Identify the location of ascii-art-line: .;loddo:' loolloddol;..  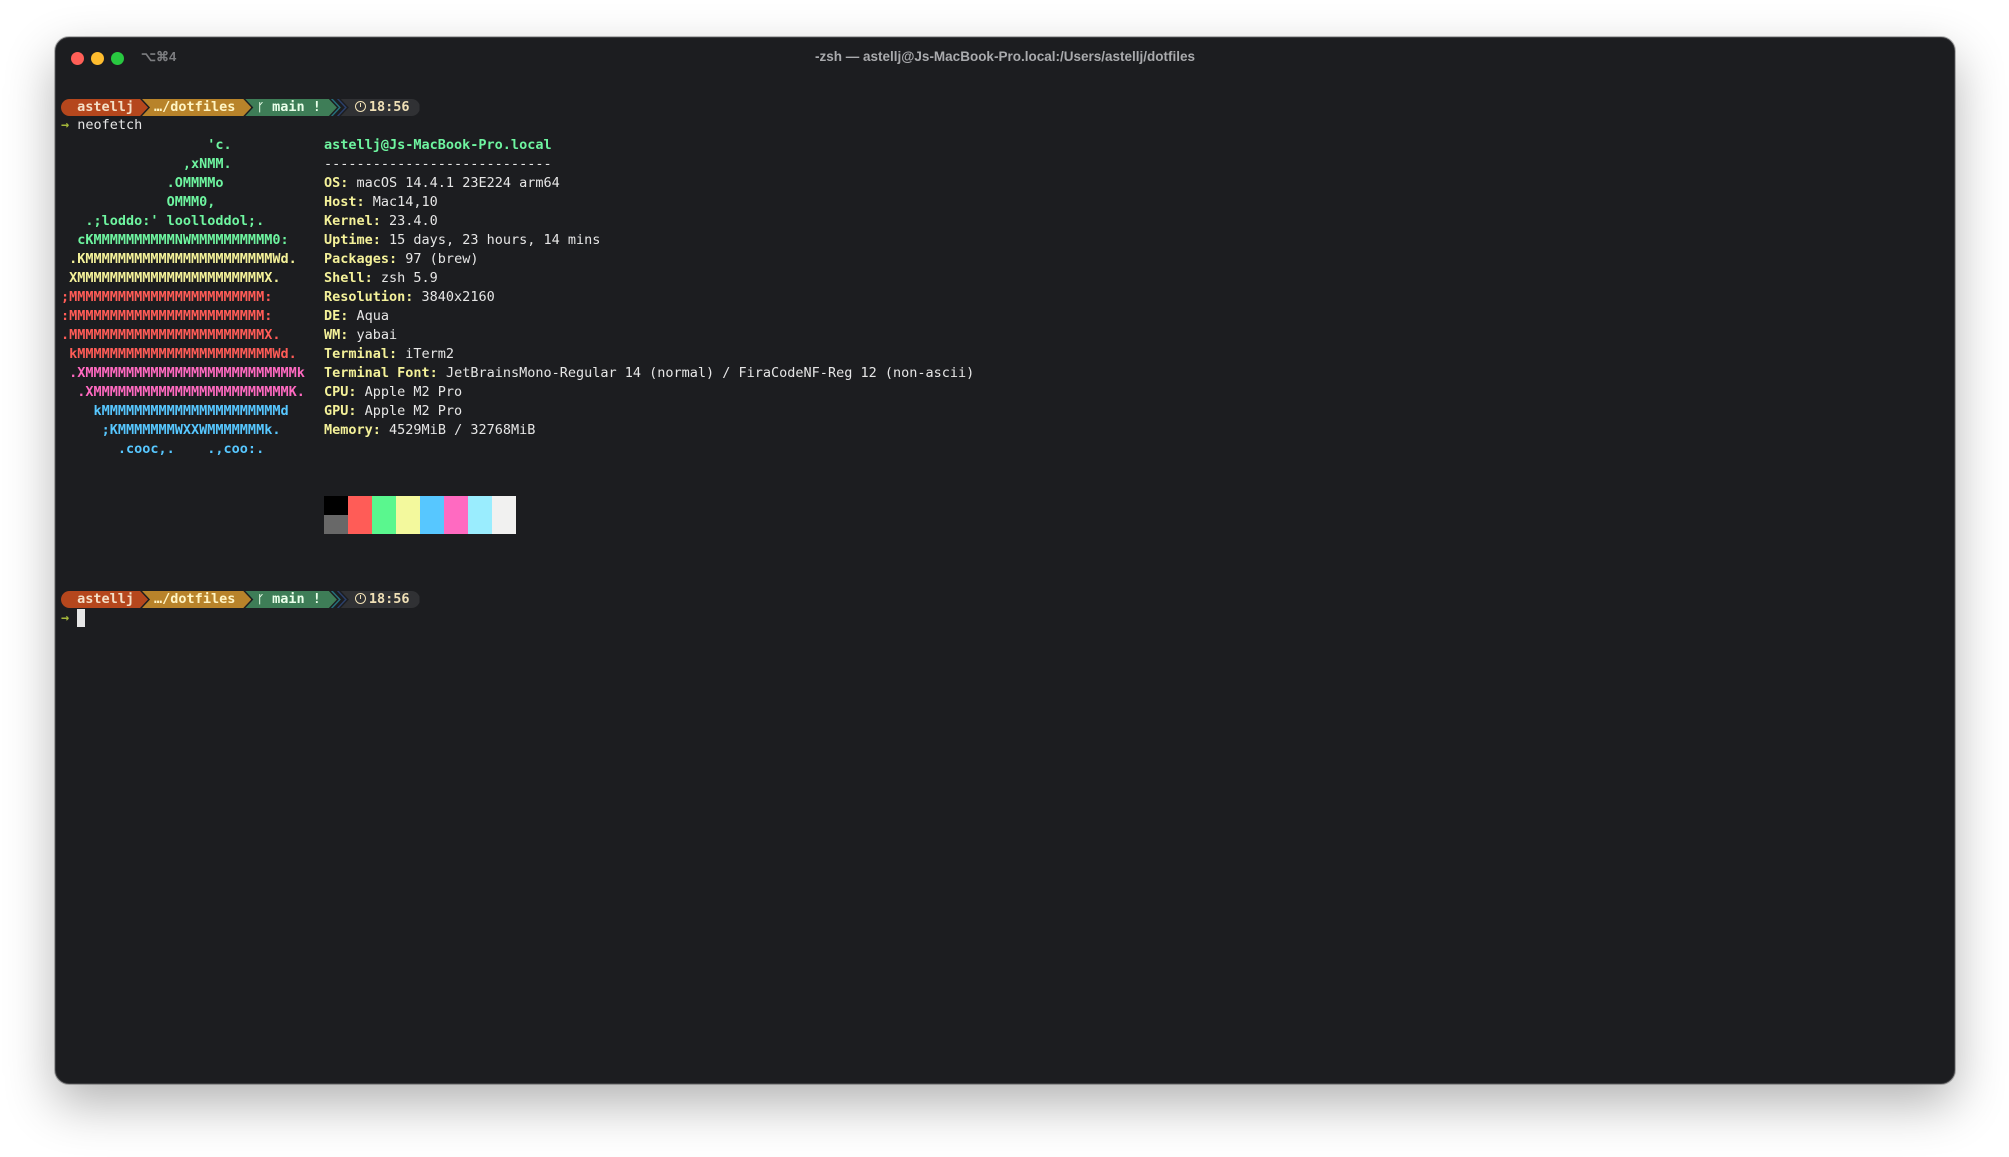
(163, 221).